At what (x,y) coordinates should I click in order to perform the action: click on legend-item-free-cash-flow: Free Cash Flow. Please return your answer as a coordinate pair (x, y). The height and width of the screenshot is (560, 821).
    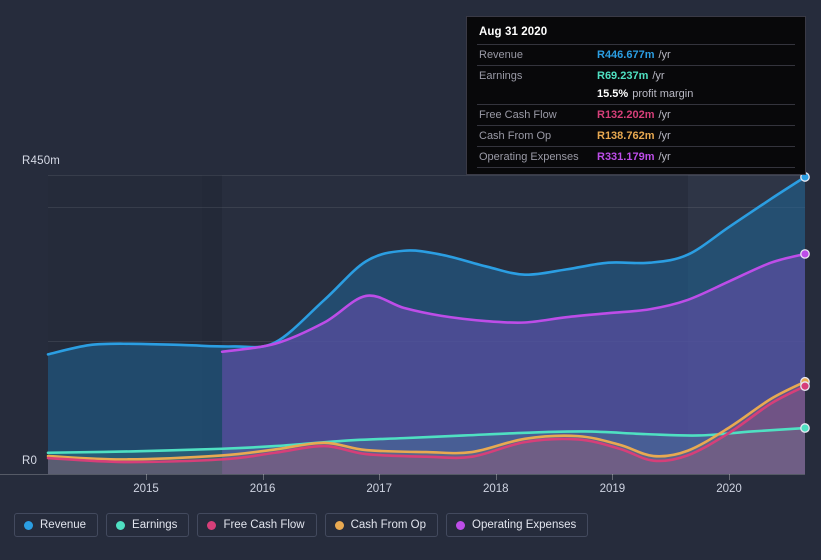
    Looking at the image, I should click on (257, 525).